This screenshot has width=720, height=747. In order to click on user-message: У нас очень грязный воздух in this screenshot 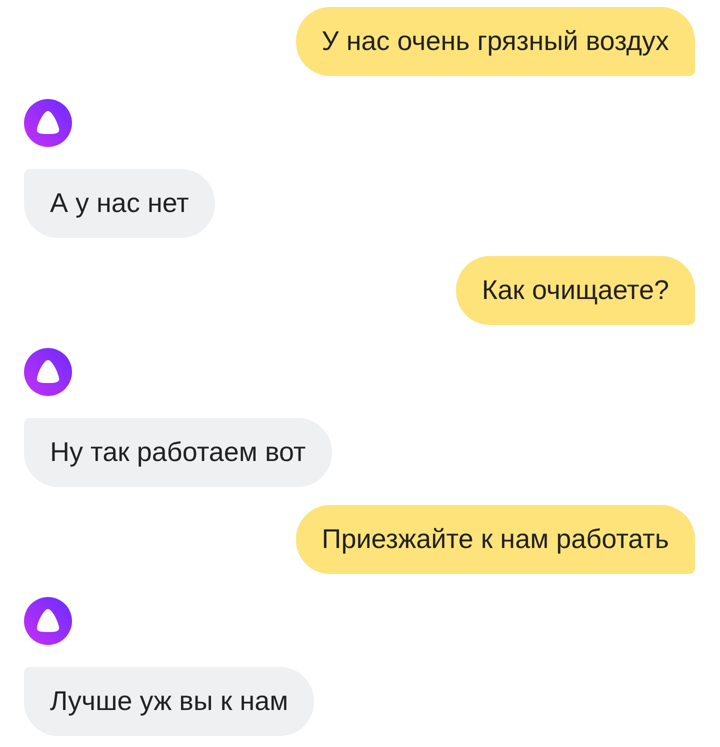, I will do `click(495, 41)`.